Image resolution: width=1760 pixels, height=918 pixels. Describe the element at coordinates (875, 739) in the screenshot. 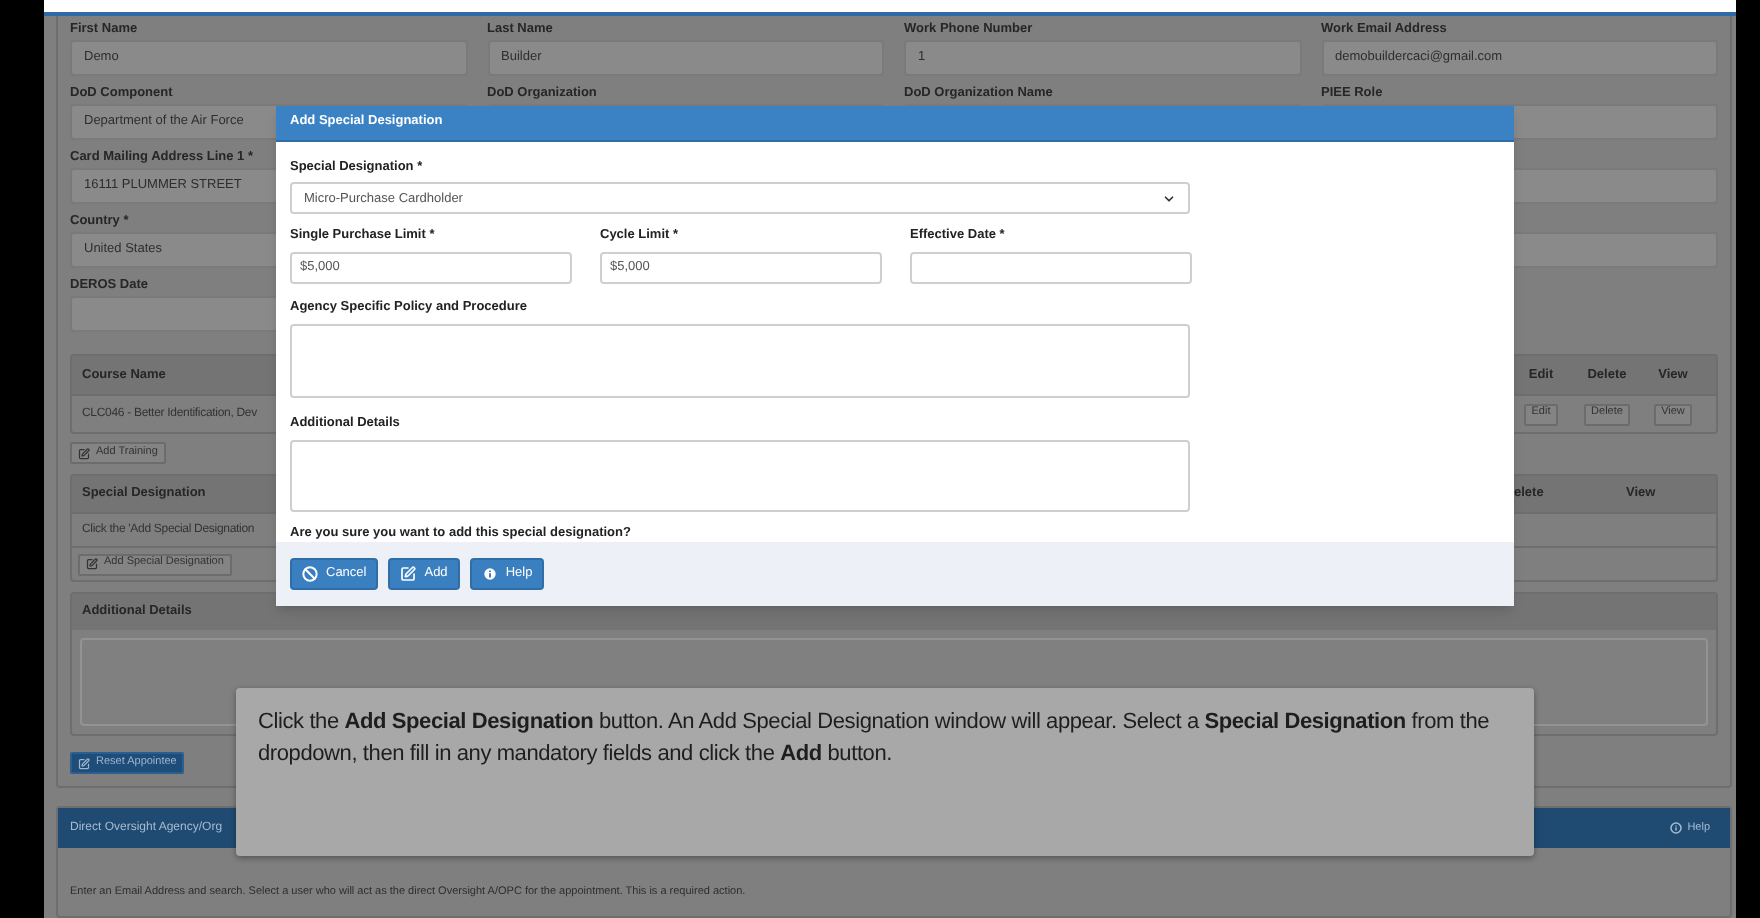

I see `callout-text: Click the Add Special Designation button. An Add Special Designation window will appear. Select a Special Designation from the dropdown, then fill in any mandatory fields and click the Add button.` at that location.